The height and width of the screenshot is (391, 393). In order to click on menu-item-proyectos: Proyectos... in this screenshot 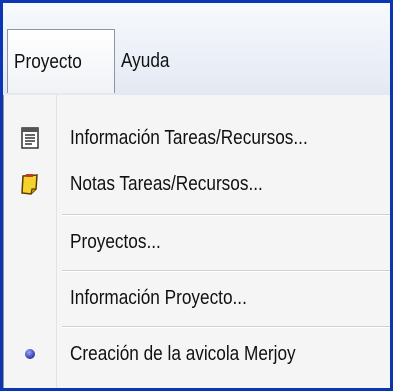, I will do `click(197, 242)`.